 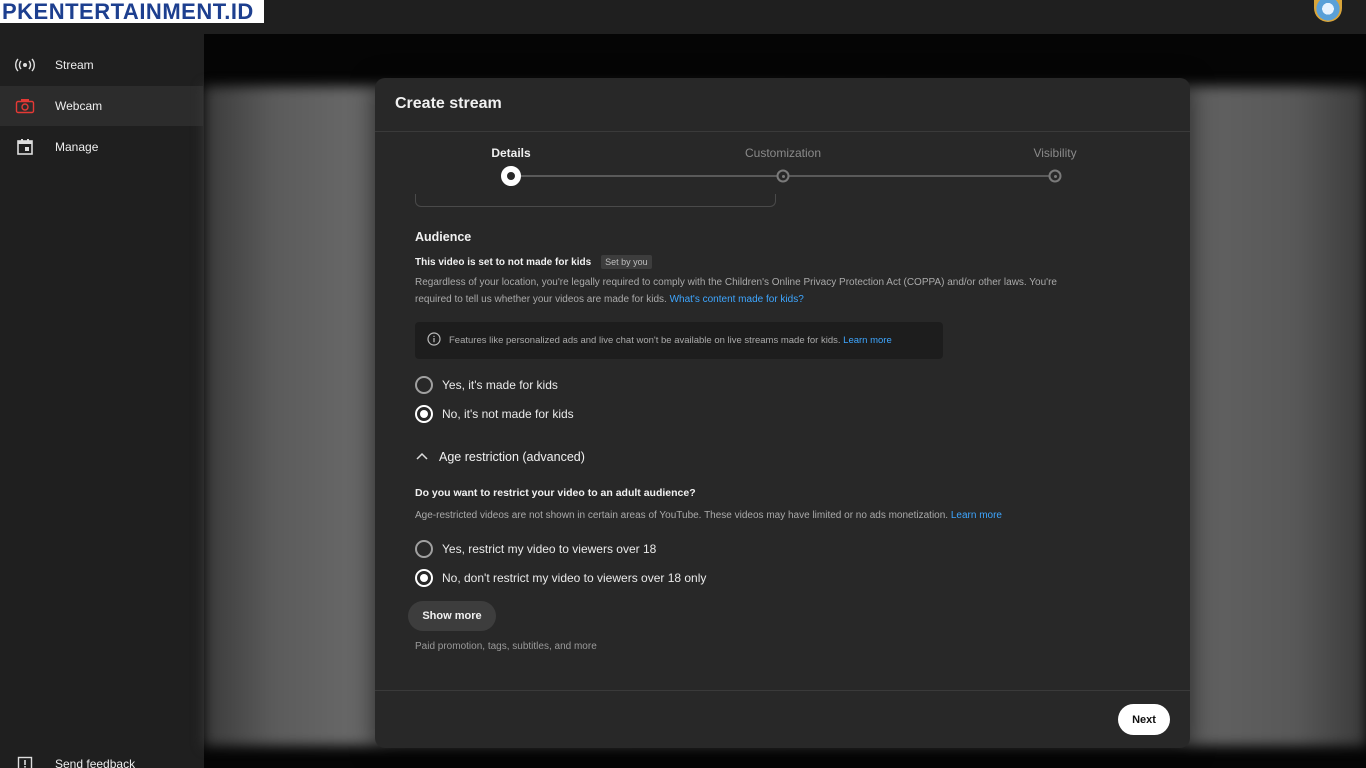 What do you see at coordinates (1054, 153) in the screenshot?
I see `step-visibility-label: Visibility` at bounding box center [1054, 153].